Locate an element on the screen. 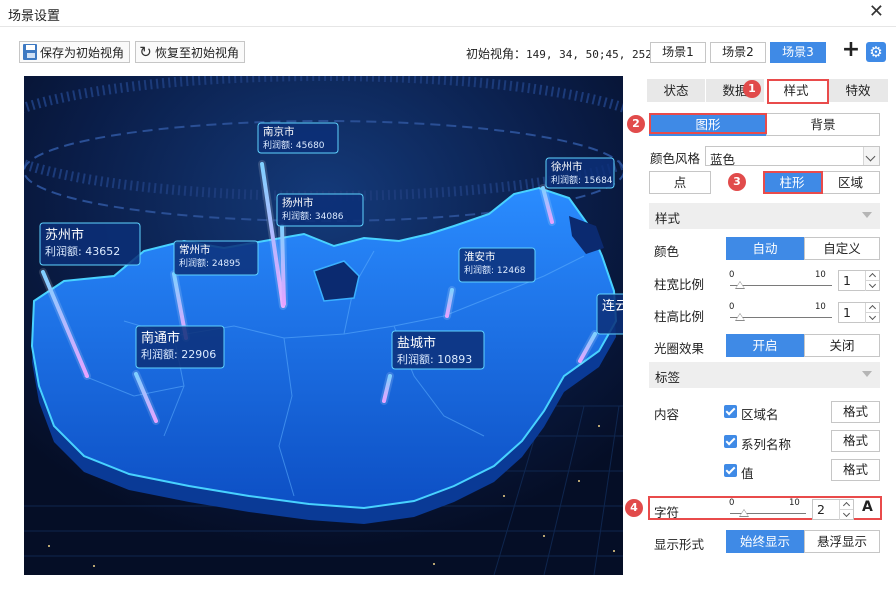 The width and height of the screenshot is (896, 598). bar-height-value: 1 is located at coordinates (847, 312).